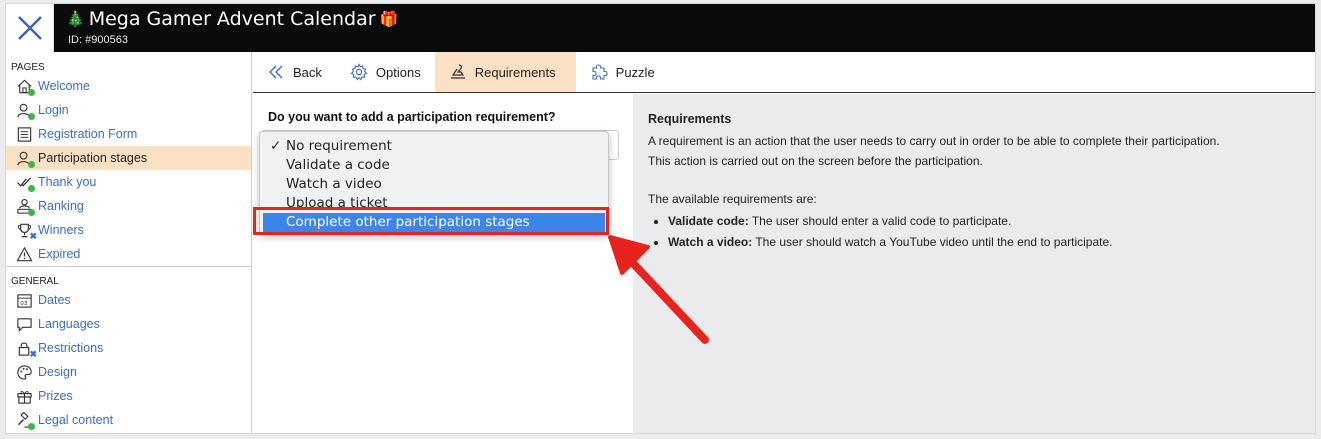 This screenshot has height=439, width=1321. Describe the element at coordinates (53, 110) in the screenshot. I see `sidebar-item-label: Login` at that location.